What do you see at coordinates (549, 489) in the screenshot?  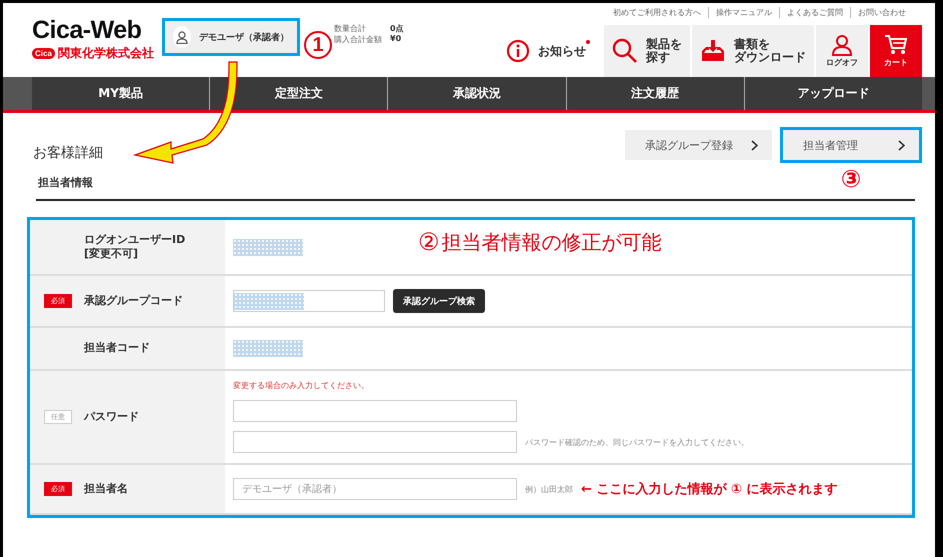 I see `example-text: 例）山田太郎` at bounding box center [549, 489].